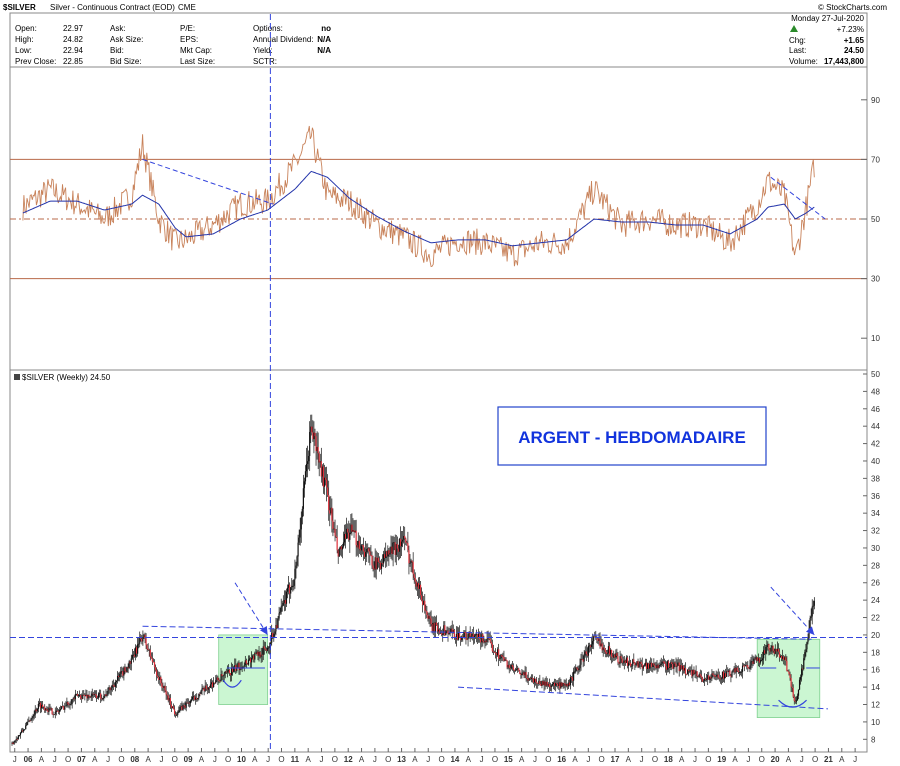 The height and width of the screenshot is (766, 900). Describe the element at coordinates (188, 759) in the screenshot. I see `x-tick-label: 09` at that location.